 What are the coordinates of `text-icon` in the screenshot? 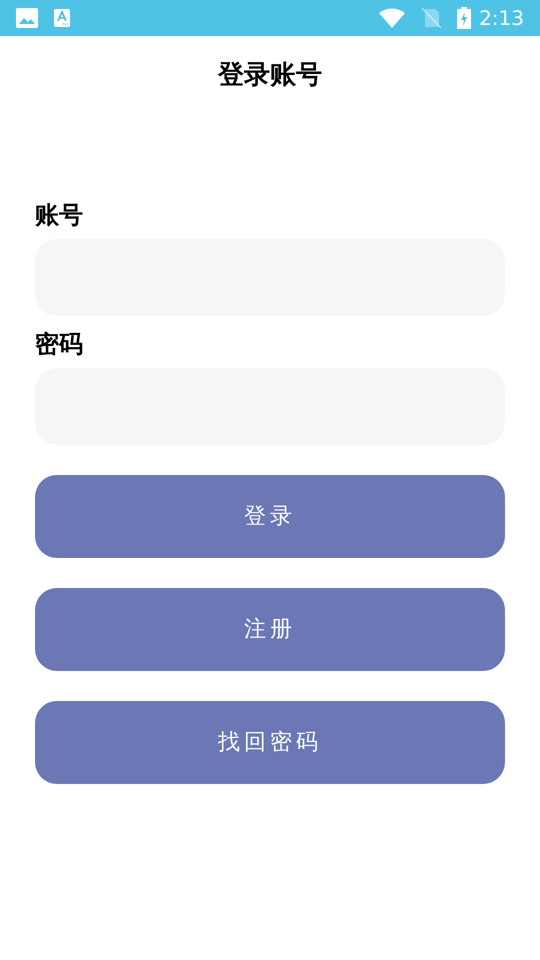 It's located at (62, 18).